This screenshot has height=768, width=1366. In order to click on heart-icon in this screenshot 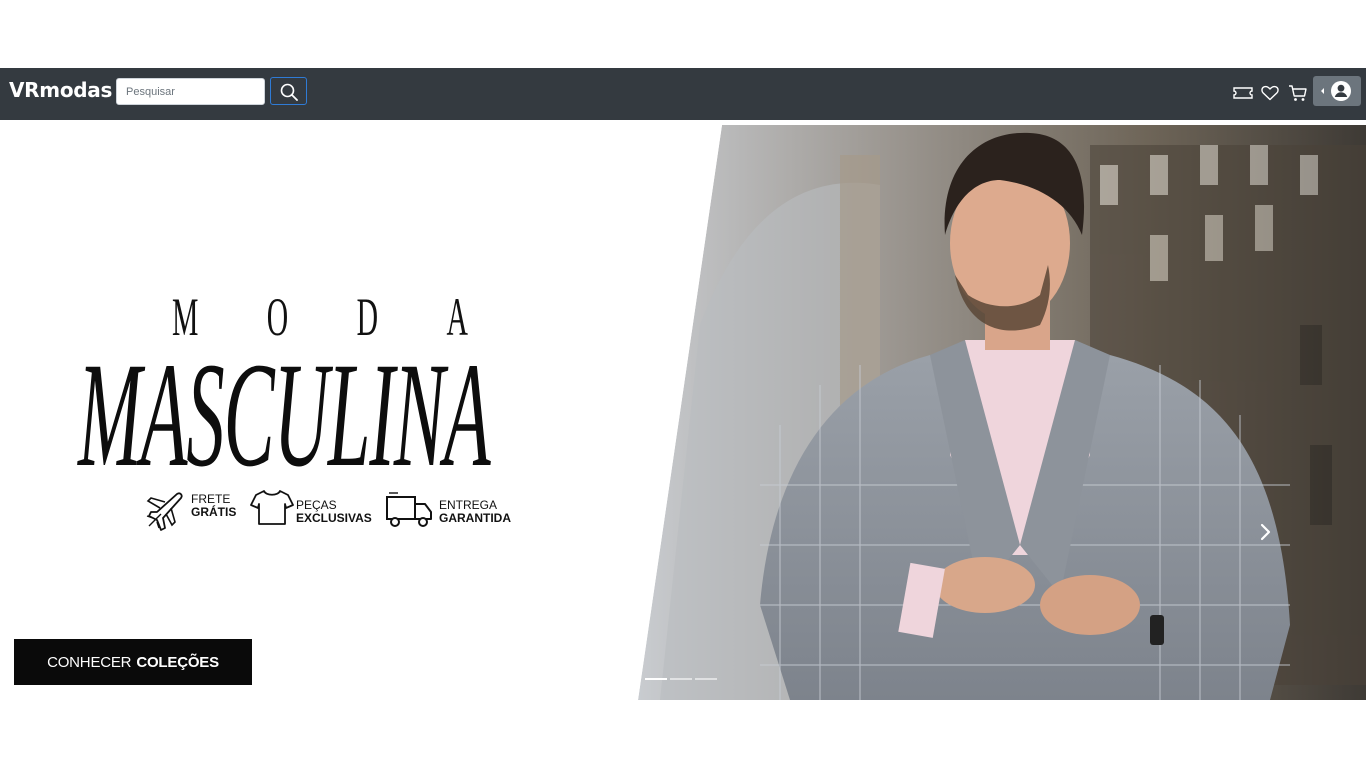, I will do `click(1270, 93)`.